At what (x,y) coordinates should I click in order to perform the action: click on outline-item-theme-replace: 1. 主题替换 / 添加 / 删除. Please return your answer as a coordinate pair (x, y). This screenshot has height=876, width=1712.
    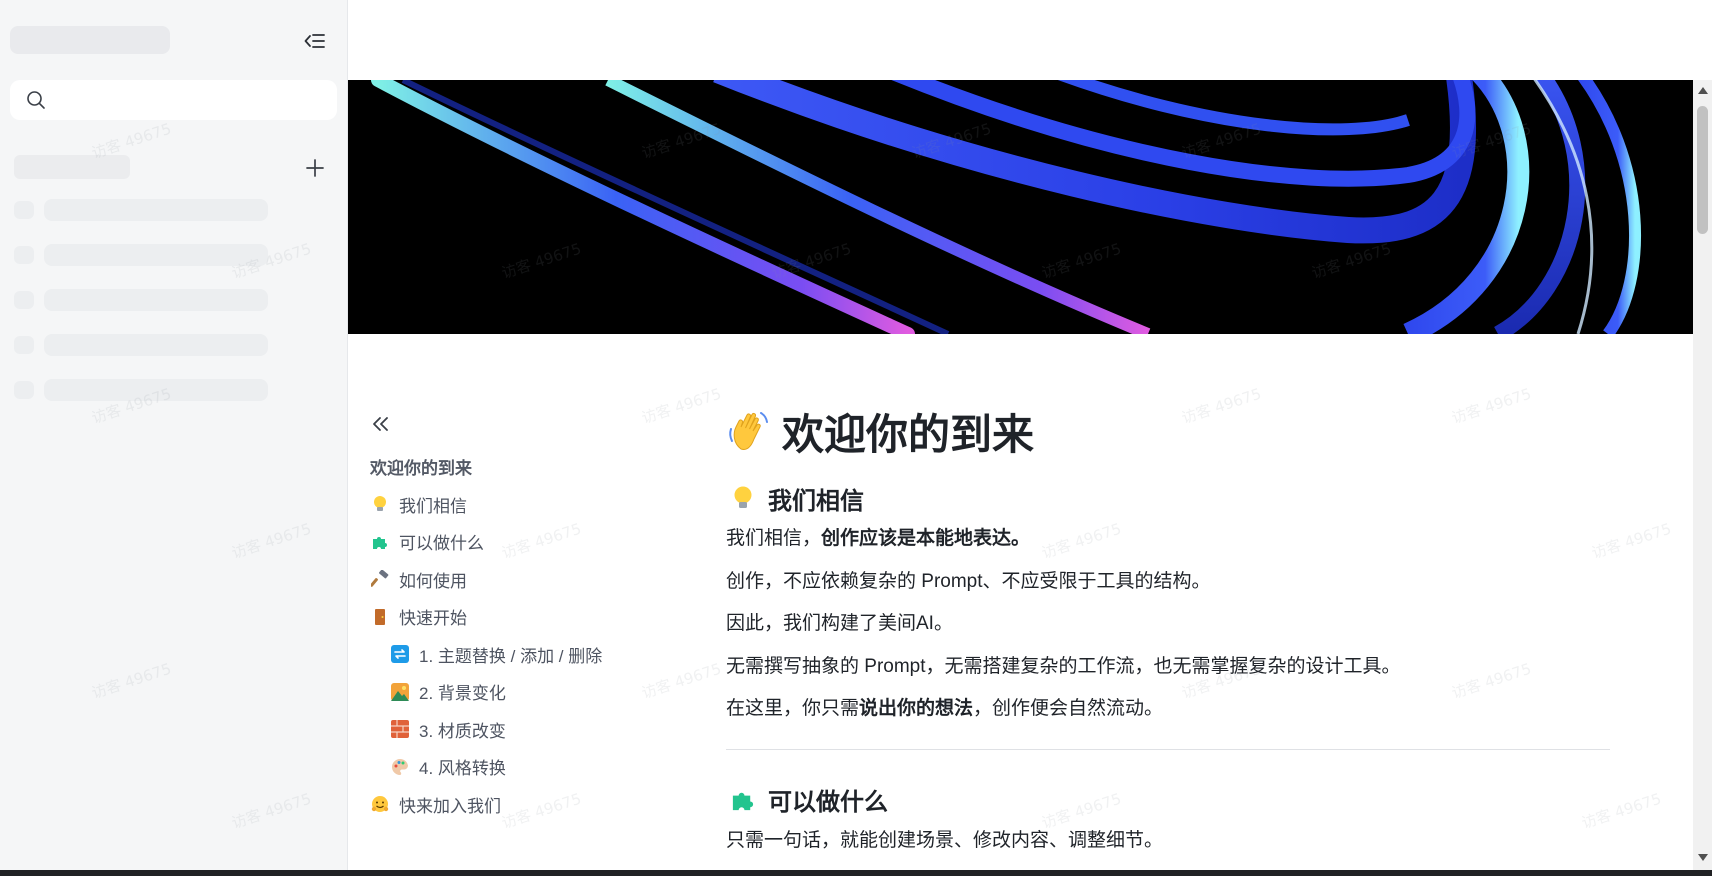
    Looking at the image, I should click on (520, 655).